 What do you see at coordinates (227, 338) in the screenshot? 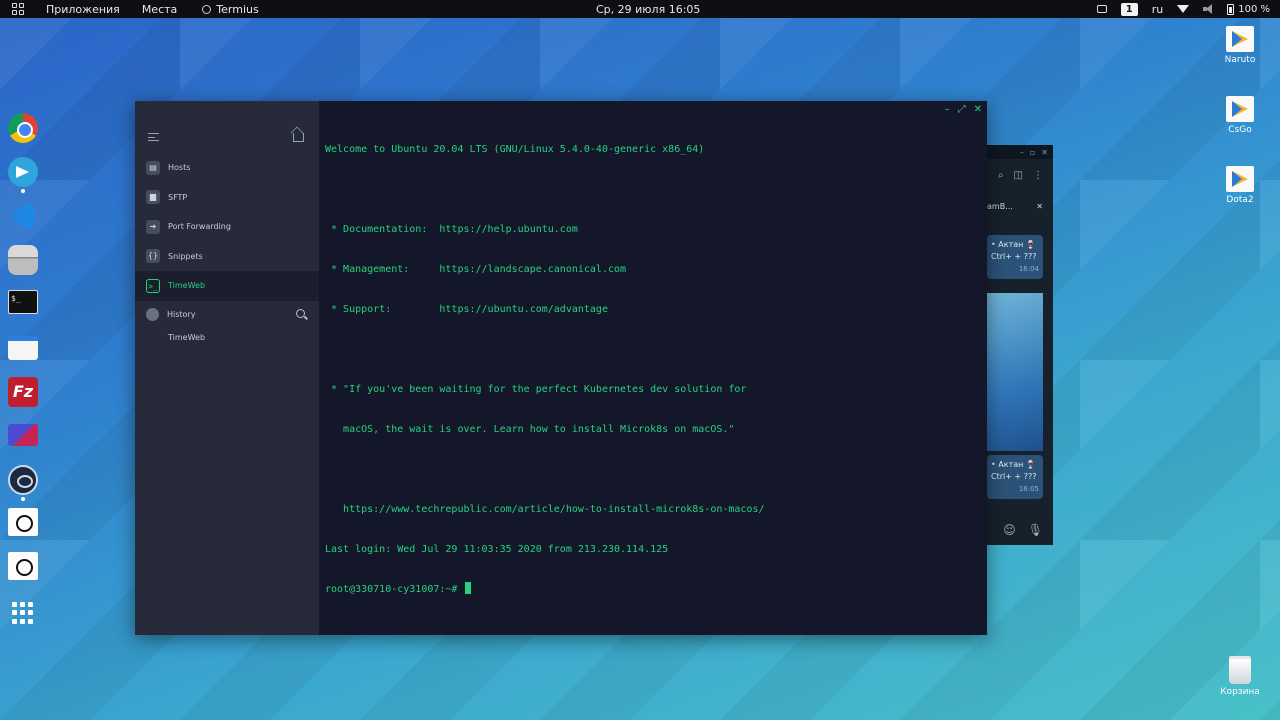
I see `history-item-timeweb: TimeWeb` at bounding box center [227, 338].